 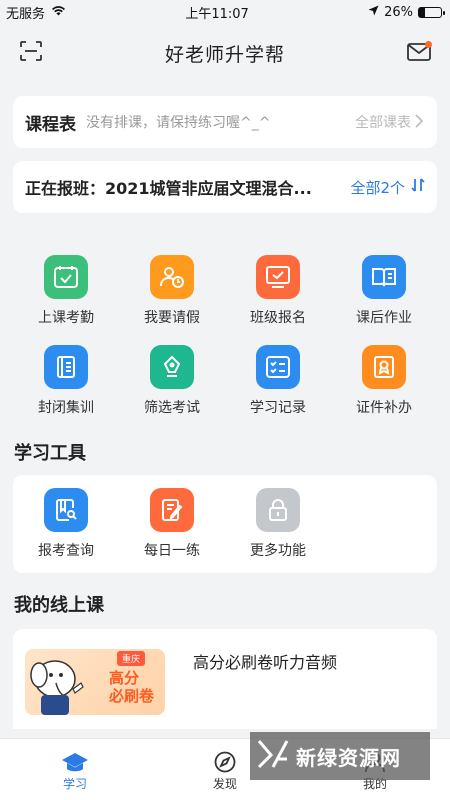 What do you see at coordinates (373, 12) in the screenshot?
I see `location-arrow-icon` at bounding box center [373, 12].